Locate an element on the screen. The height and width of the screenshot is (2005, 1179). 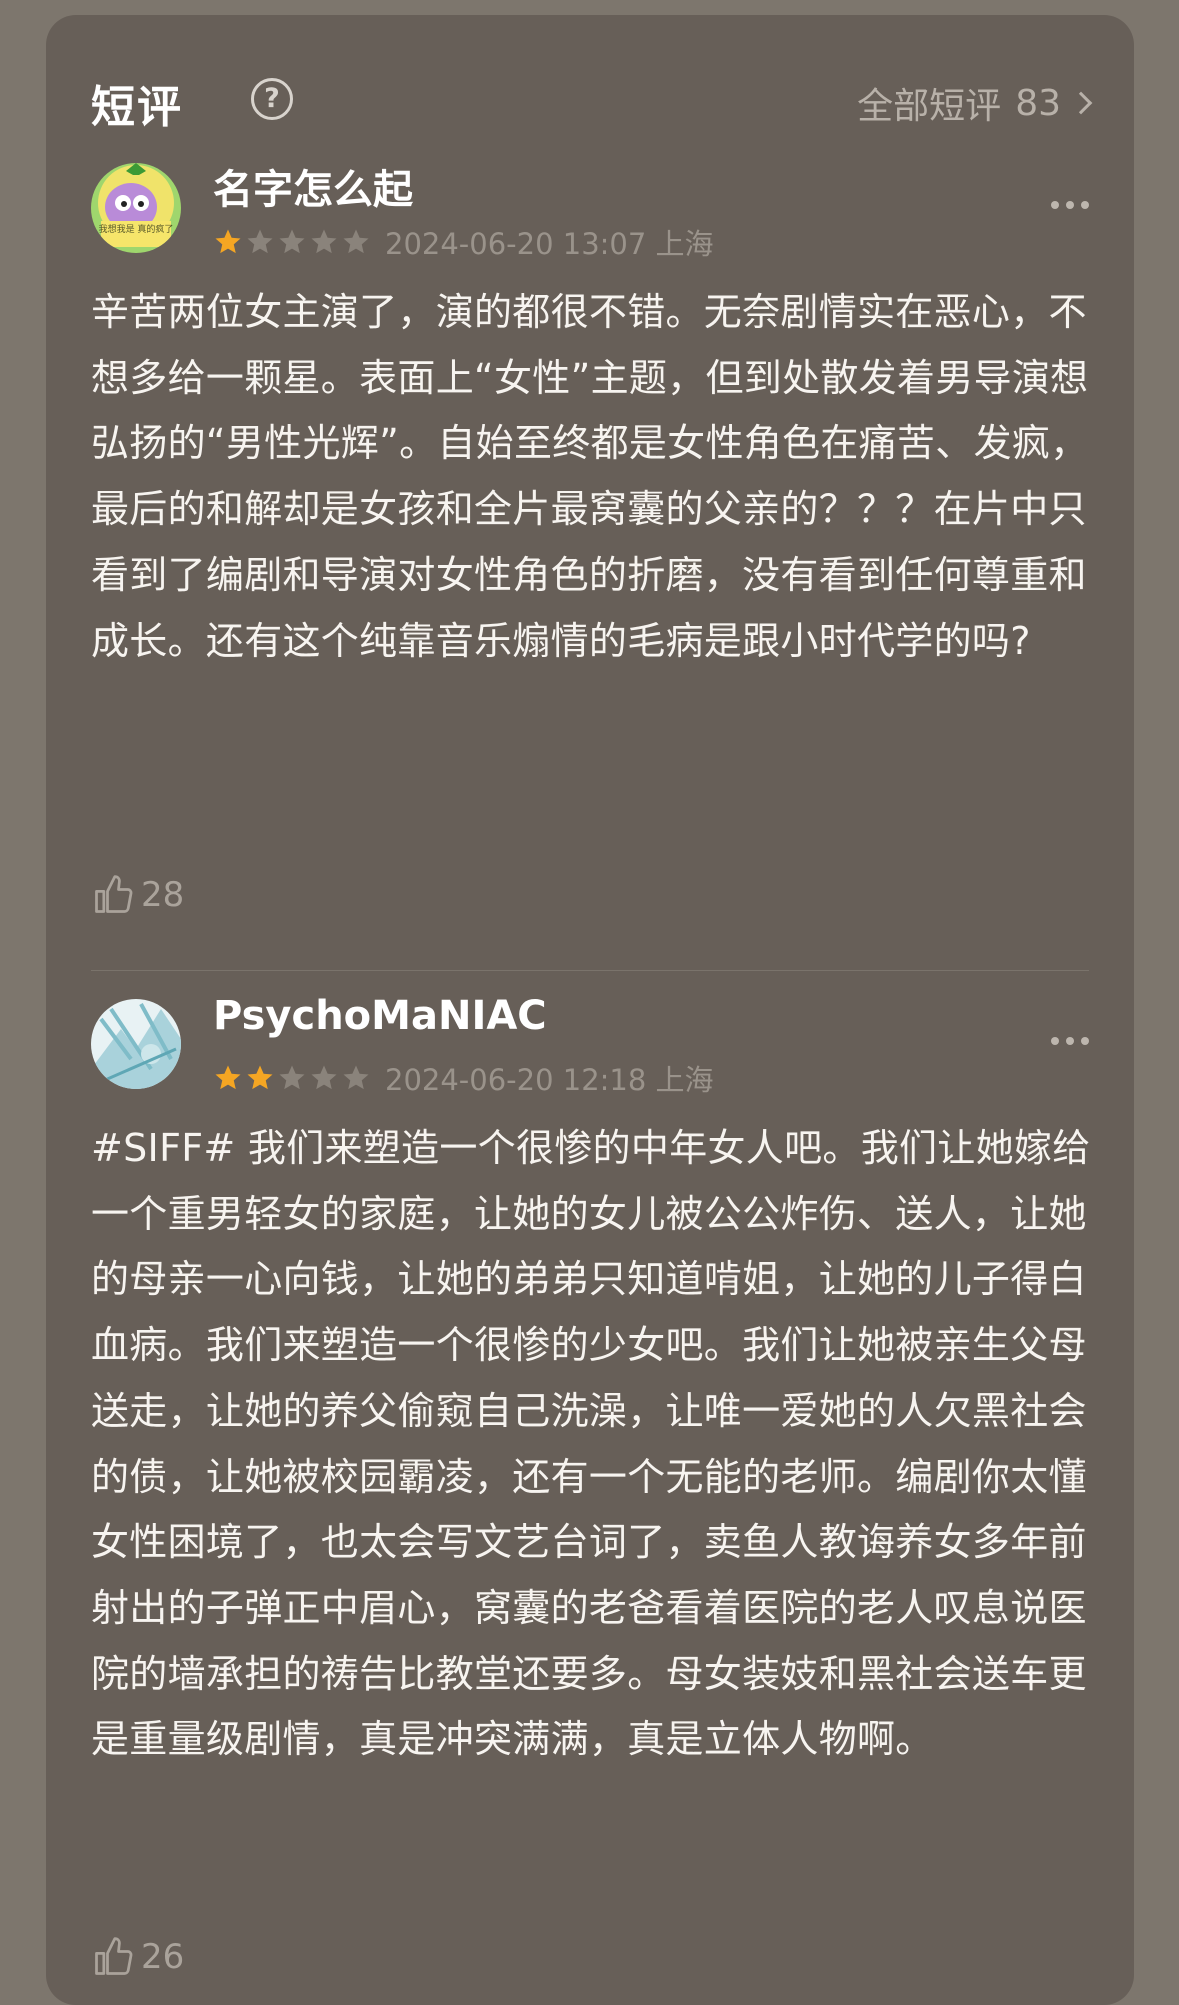
all-reviews-count: 83 is located at coordinates (1038, 103).